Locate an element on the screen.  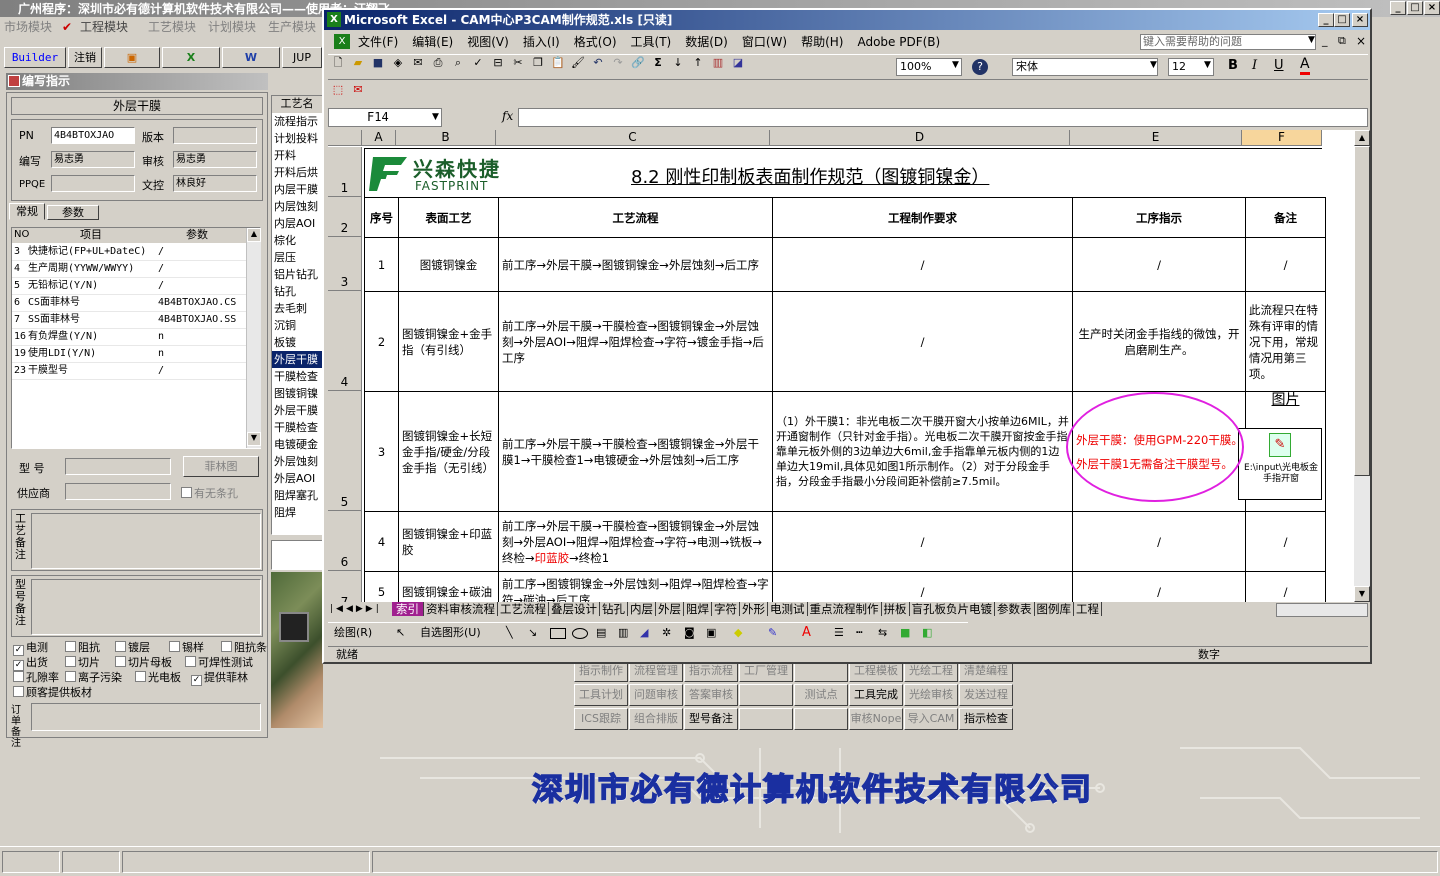
tab-nav-icons: |◀◀▶▶| is located at coordinates (356, 609).